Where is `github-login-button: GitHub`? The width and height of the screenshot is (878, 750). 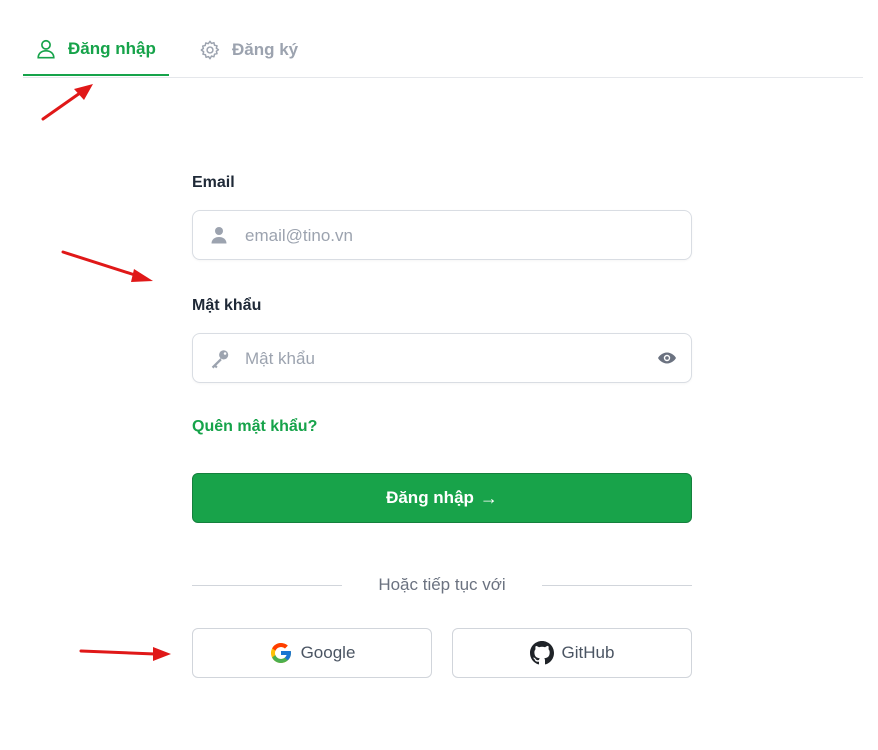 github-login-button: GitHub is located at coordinates (572, 653).